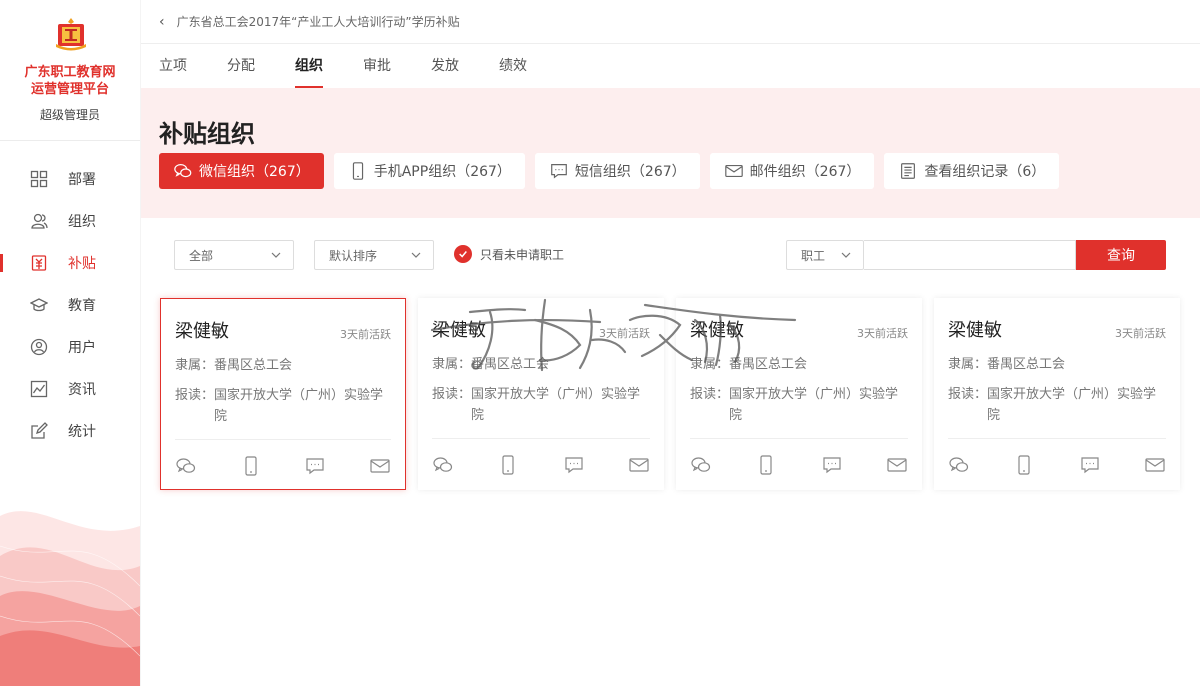 The image size is (1200, 686). Describe the element at coordinates (241, 66) in the screenshot. I see `tab-allocation: 分配` at that location.